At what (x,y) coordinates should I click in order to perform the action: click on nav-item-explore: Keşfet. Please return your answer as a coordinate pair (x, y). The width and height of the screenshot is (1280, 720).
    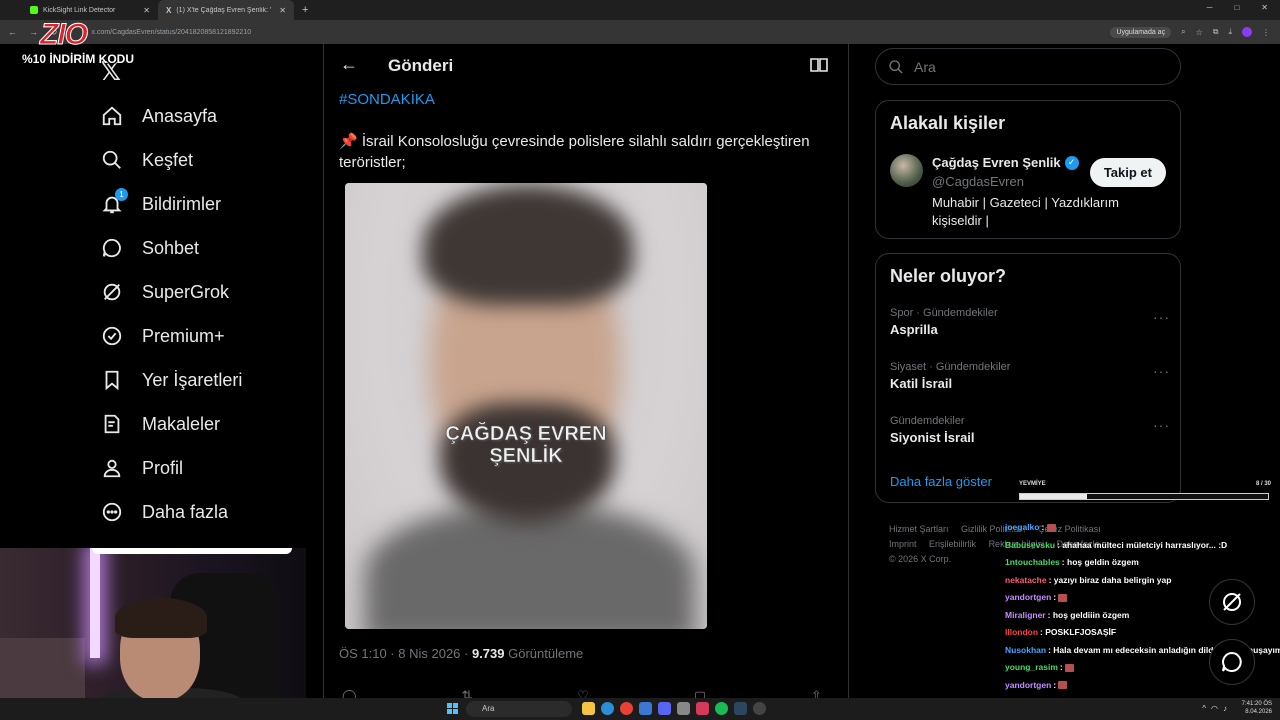
    Looking at the image, I should click on (146, 160).